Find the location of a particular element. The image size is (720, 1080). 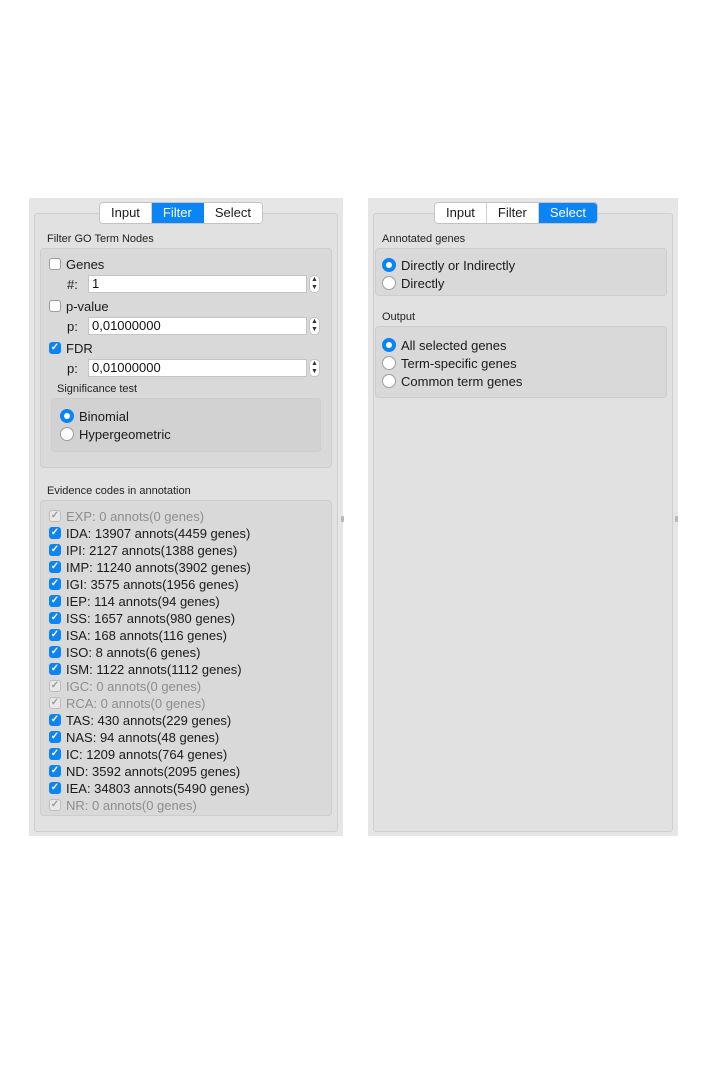

fdr-checkbox is located at coordinates (55, 348).